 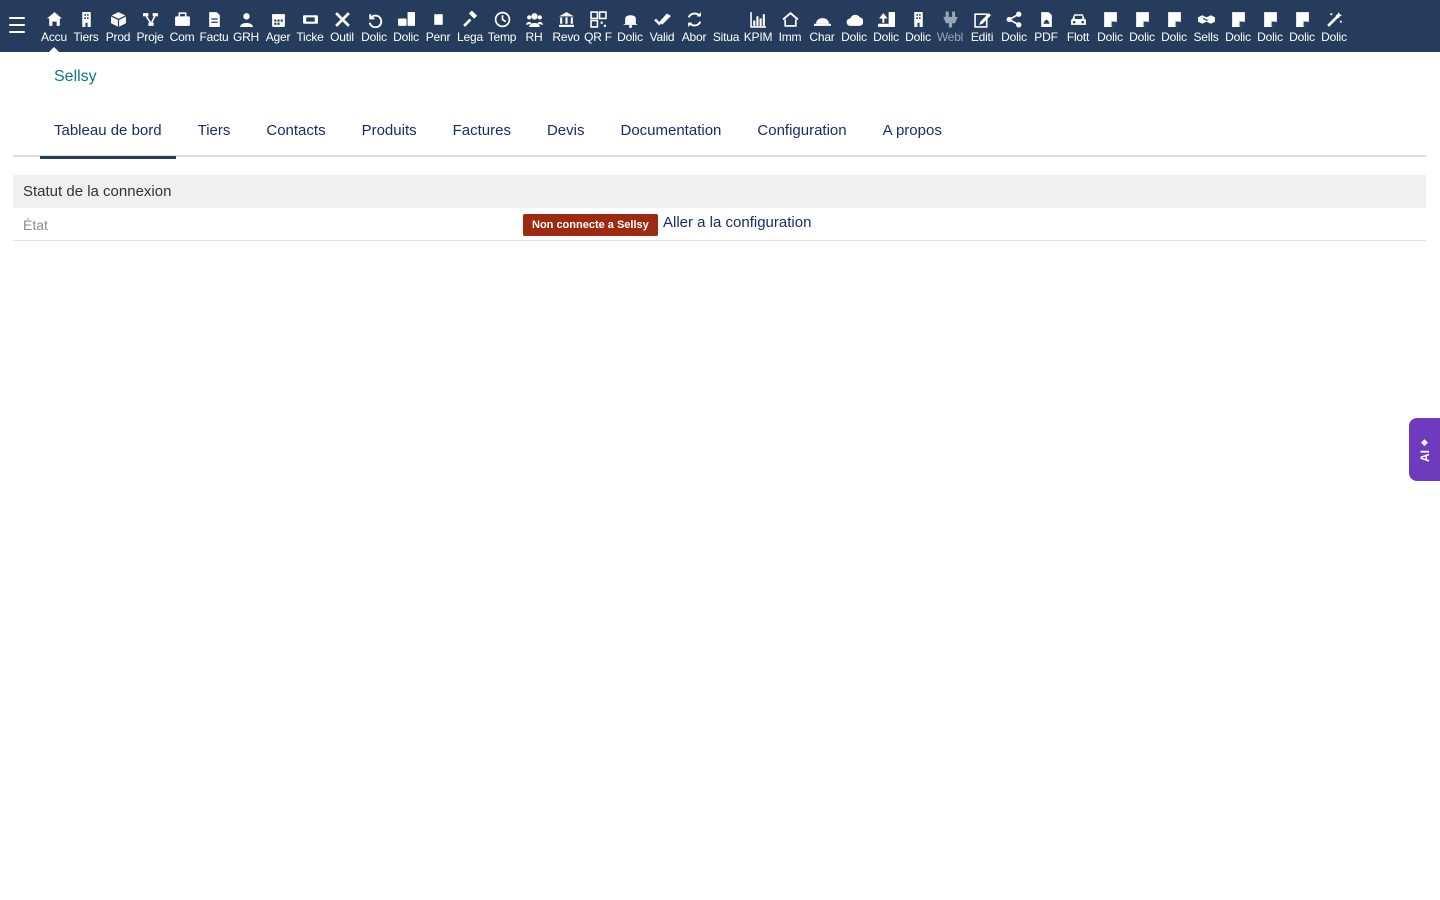 I want to click on menu-item: Ager, so click(x=278, y=26).